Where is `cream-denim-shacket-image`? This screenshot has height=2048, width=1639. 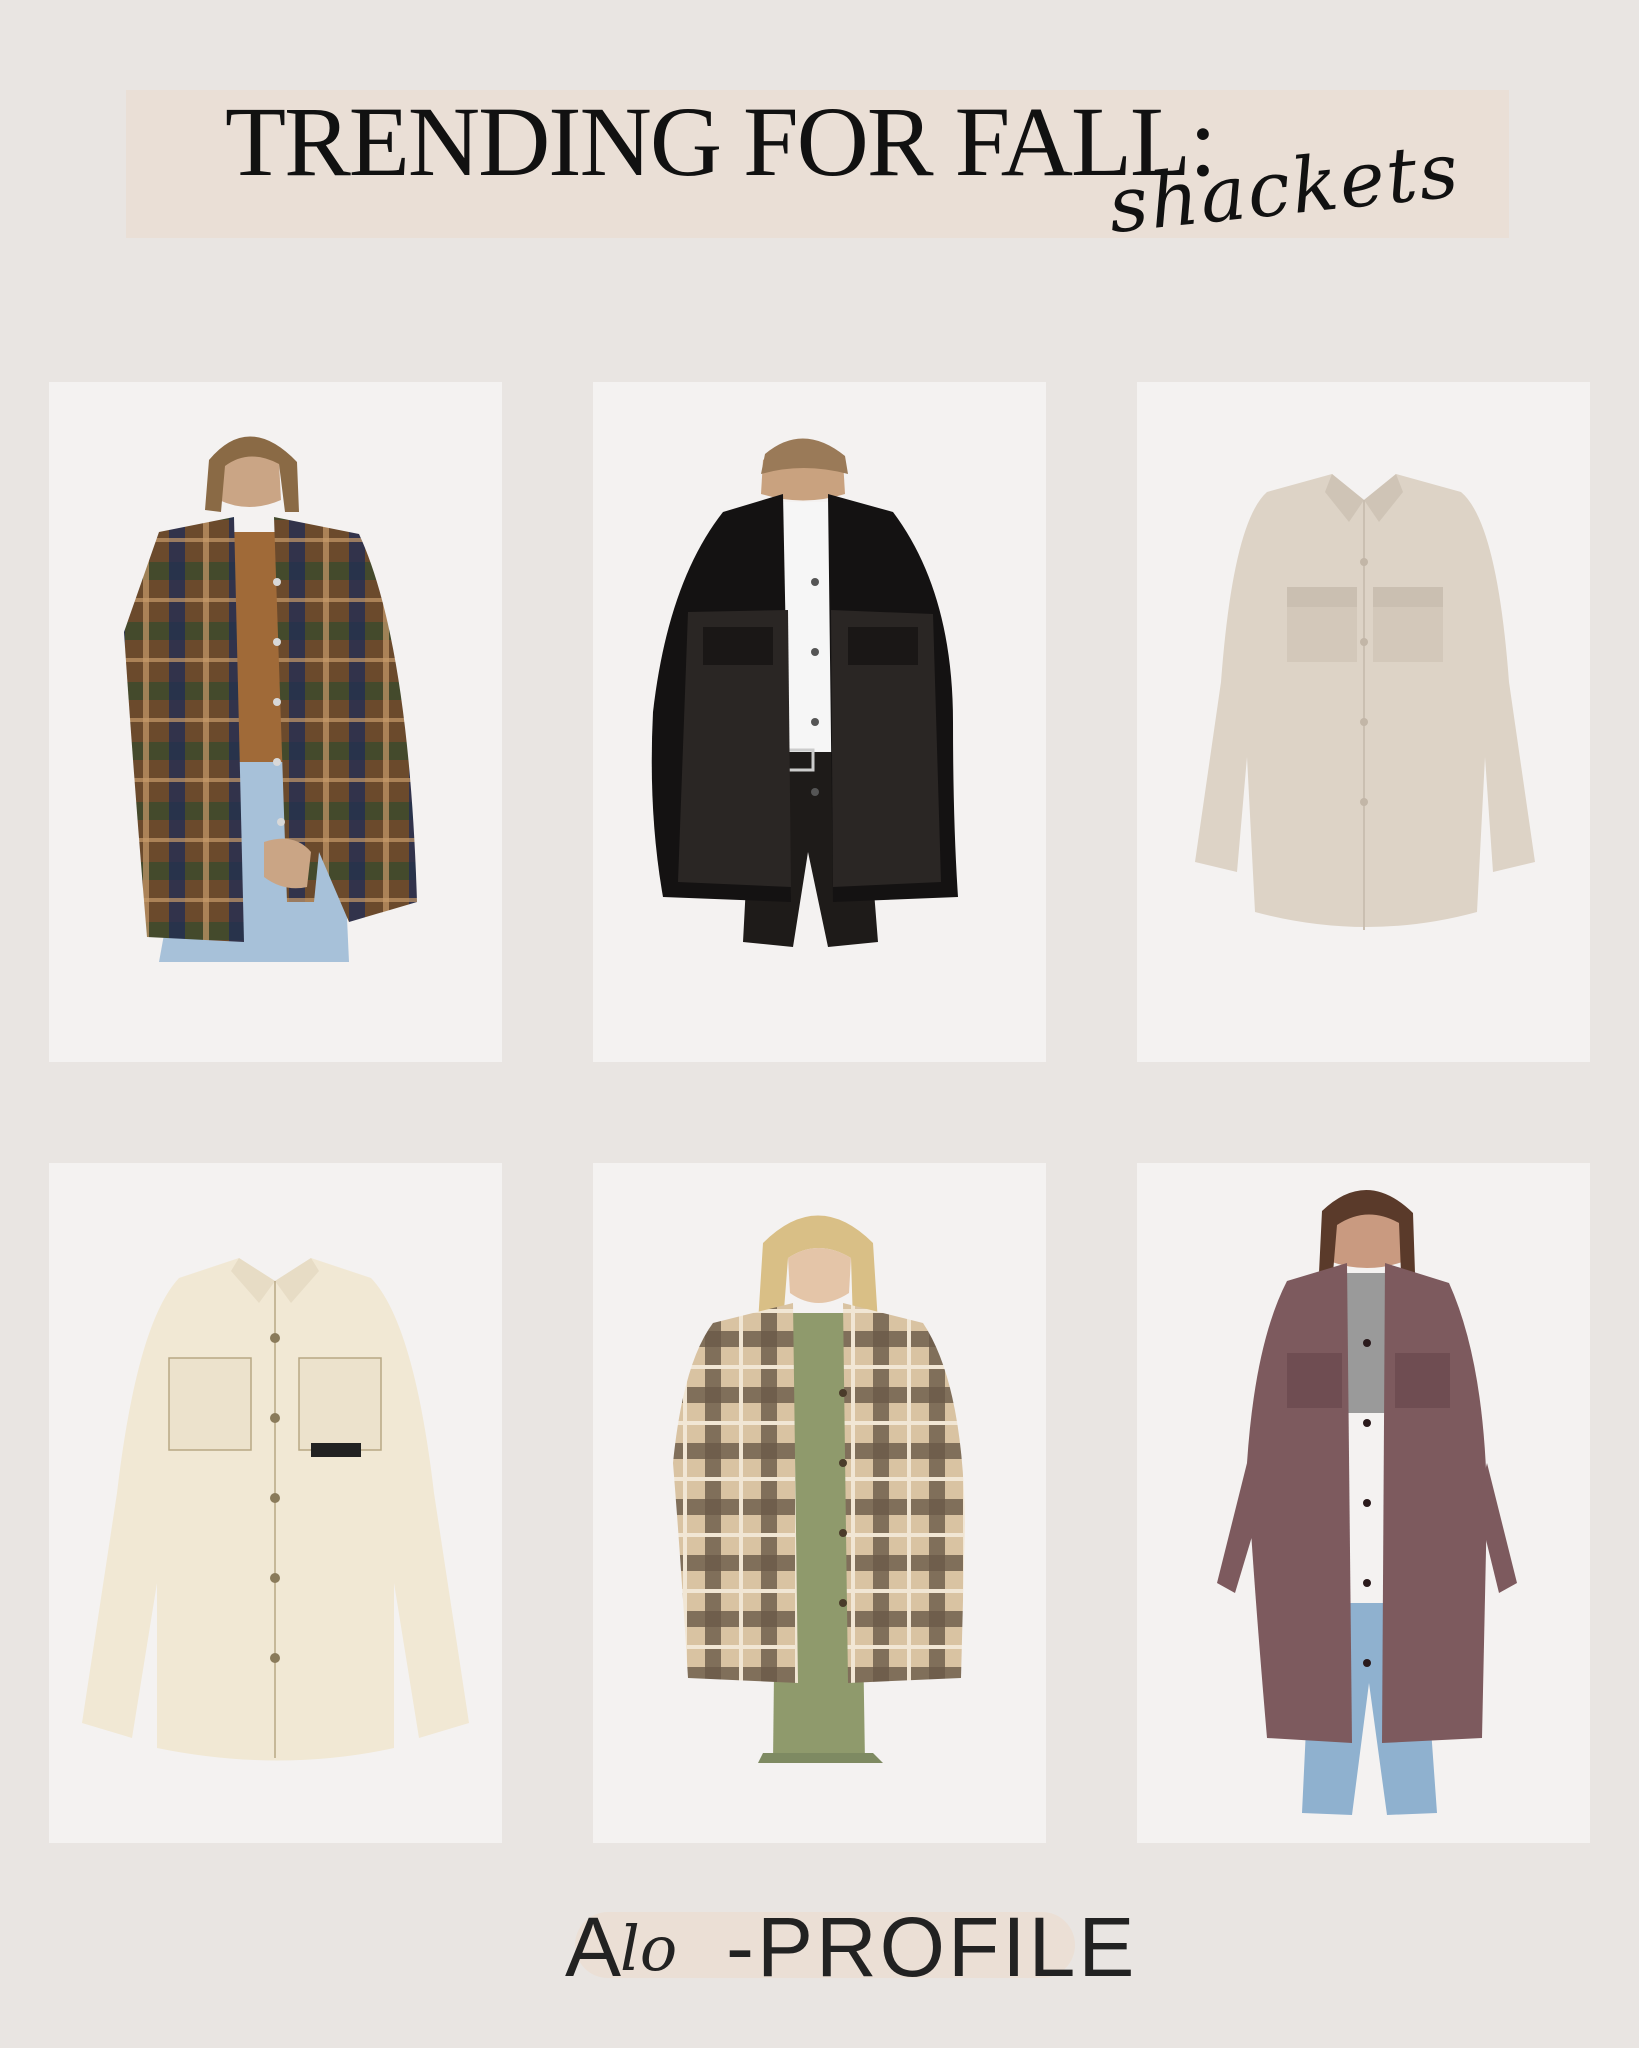 cream-denim-shacket-image is located at coordinates (275, 1509).